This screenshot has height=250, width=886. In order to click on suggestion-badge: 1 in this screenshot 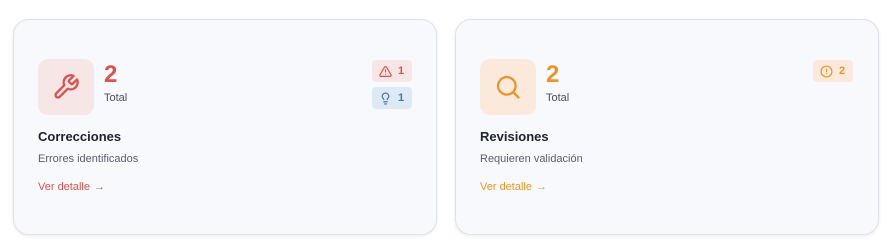, I will do `click(392, 98)`.